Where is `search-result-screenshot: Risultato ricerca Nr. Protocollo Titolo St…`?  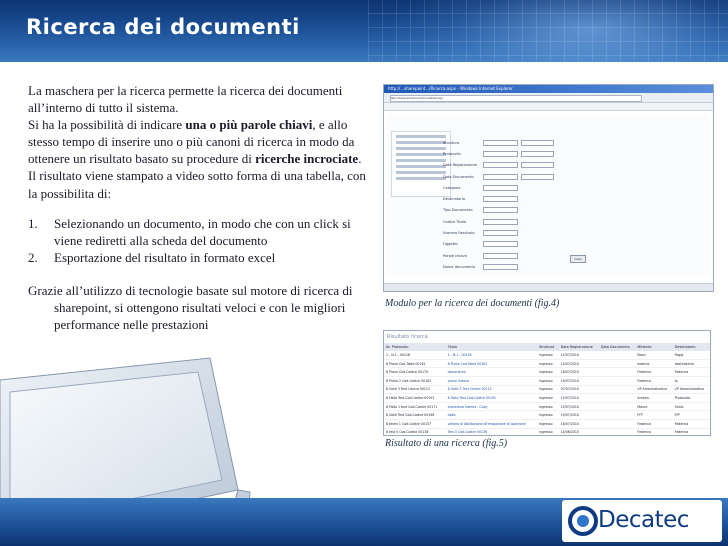 search-result-screenshot: Risultato ricerca Nr. Protocollo Titolo St… is located at coordinates (547, 383).